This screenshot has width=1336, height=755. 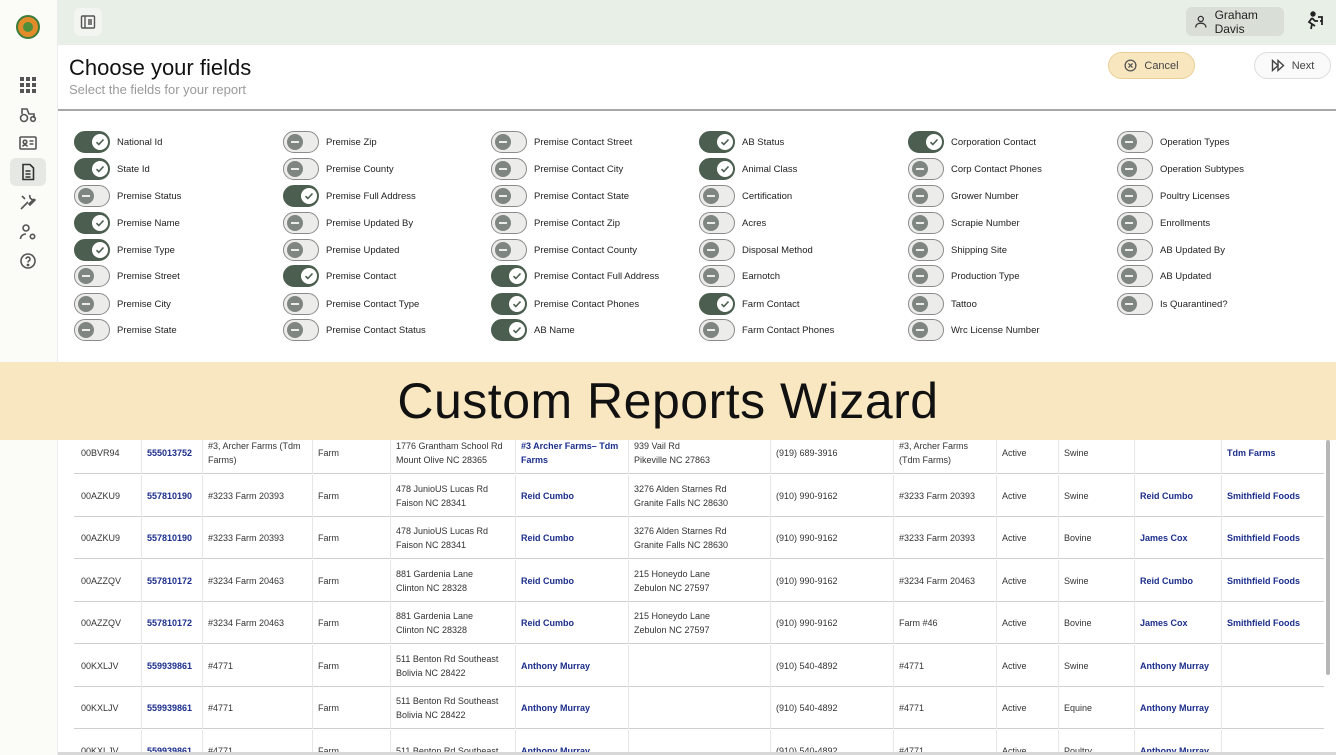 What do you see at coordinates (766, 330) in the screenshot?
I see `field-toggle: Farm Contact Phones` at bounding box center [766, 330].